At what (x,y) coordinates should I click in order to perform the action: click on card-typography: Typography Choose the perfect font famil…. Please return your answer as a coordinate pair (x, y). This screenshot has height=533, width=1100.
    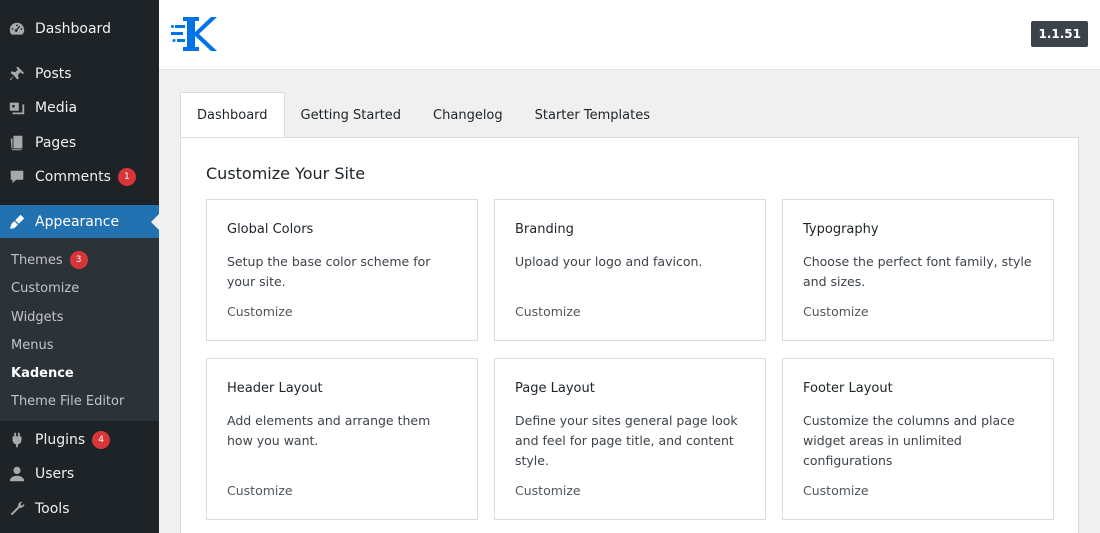
    Looking at the image, I should click on (918, 270).